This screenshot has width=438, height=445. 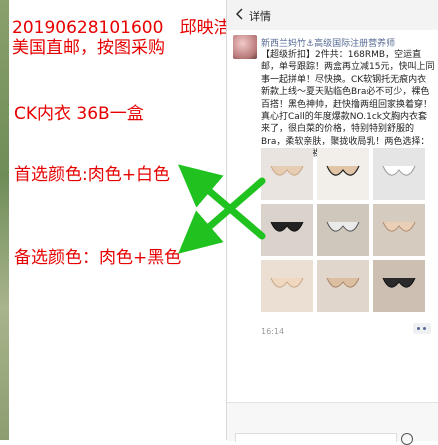 What do you see at coordinates (316, 437) in the screenshot?
I see `comment-input` at bounding box center [316, 437].